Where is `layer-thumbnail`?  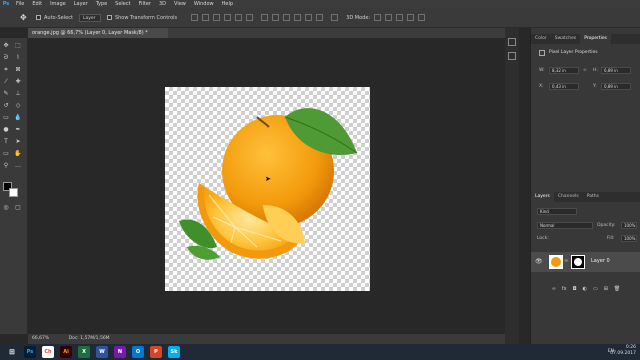 layer-thumbnail is located at coordinates (556, 262).